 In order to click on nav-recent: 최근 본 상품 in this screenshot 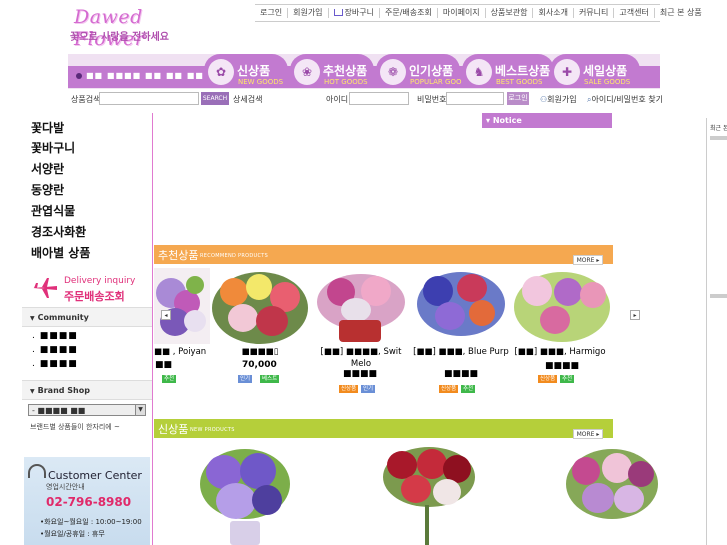, I will do `click(681, 13)`.